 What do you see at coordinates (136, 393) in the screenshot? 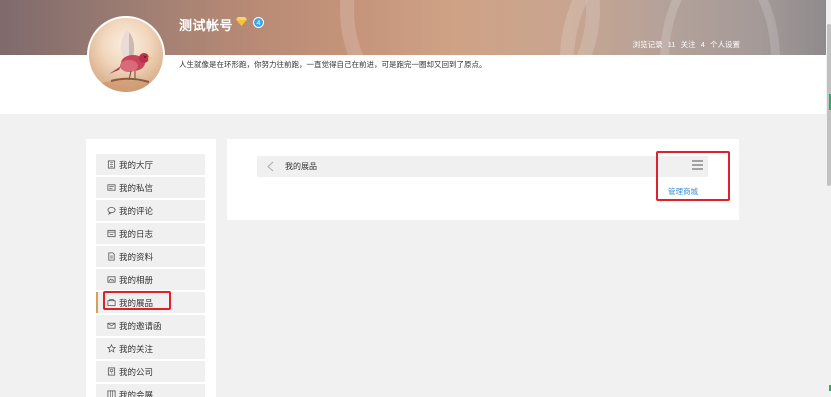
I see `sidebar-item-label: 我的会展` at bounding box center [136, 393].